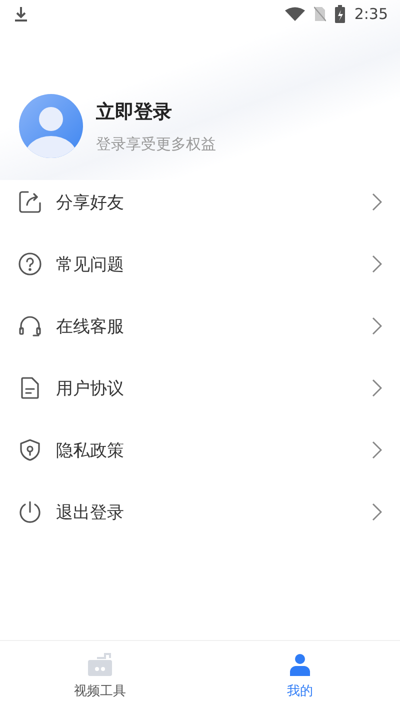  I want to click on download-icon, so click(21, 14).